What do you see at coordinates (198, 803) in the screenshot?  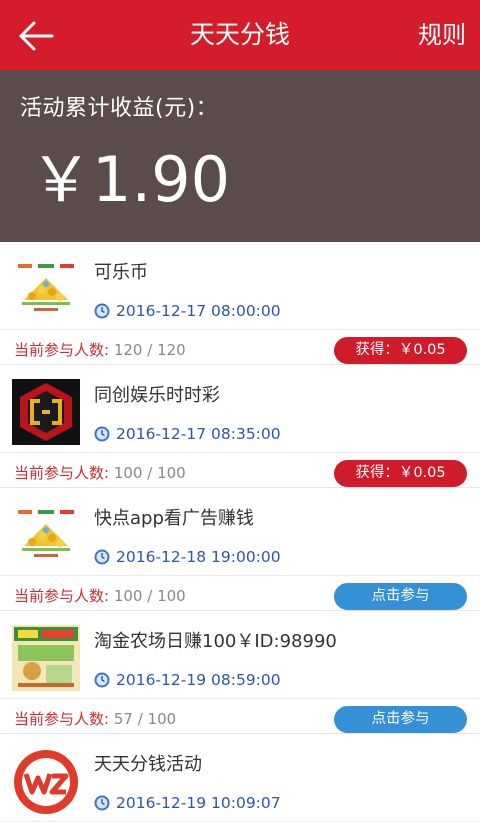 I see `item-time-text: 2016-12-19 10:09:07` at bounding box center [198, 803].